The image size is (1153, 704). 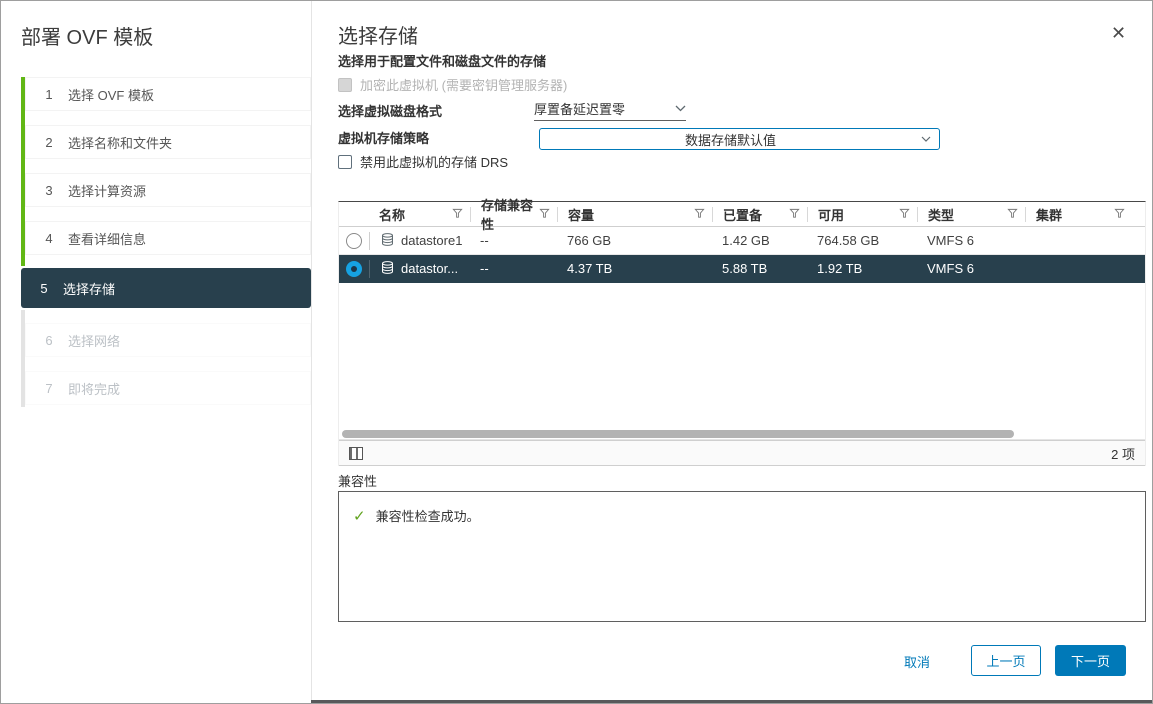 What do you see at coordinates (742, 453) in the screenshot?
I see `table-footer: 2 项` at bounding box center [742, 453].